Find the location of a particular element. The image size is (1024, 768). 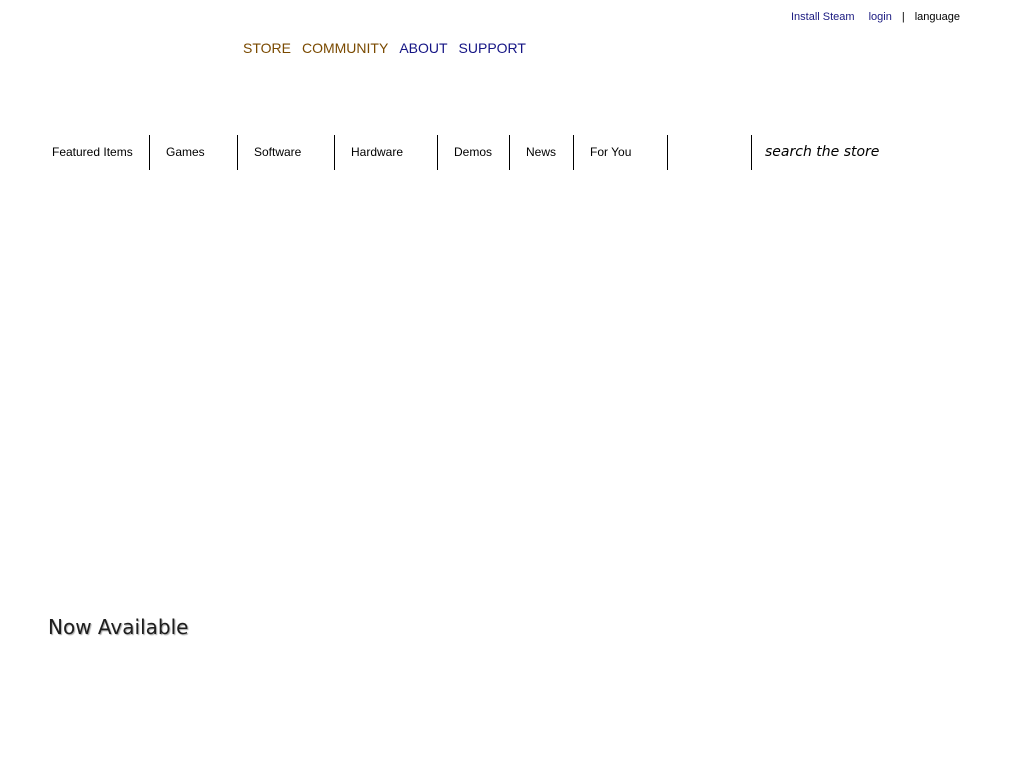

tab-for-you: For You is located at coordinates (621, 152).